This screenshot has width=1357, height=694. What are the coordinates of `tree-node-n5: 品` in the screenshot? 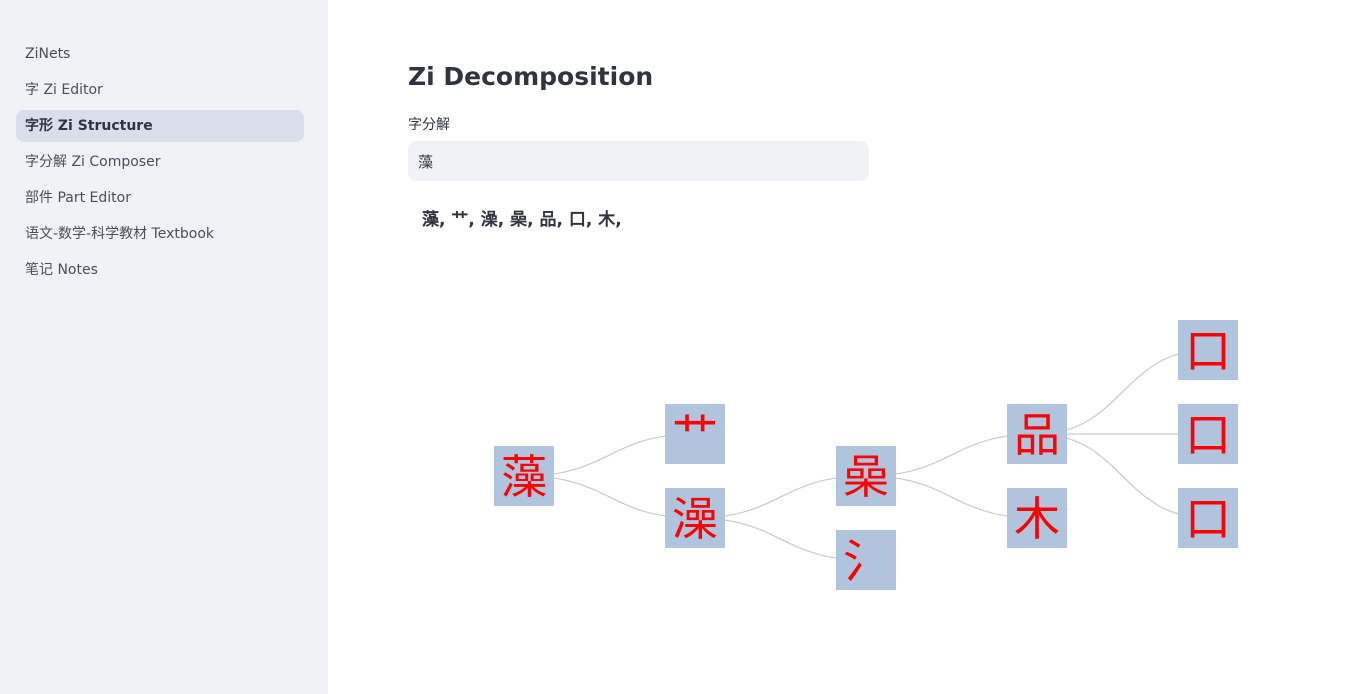 It's located at (1037, 434).